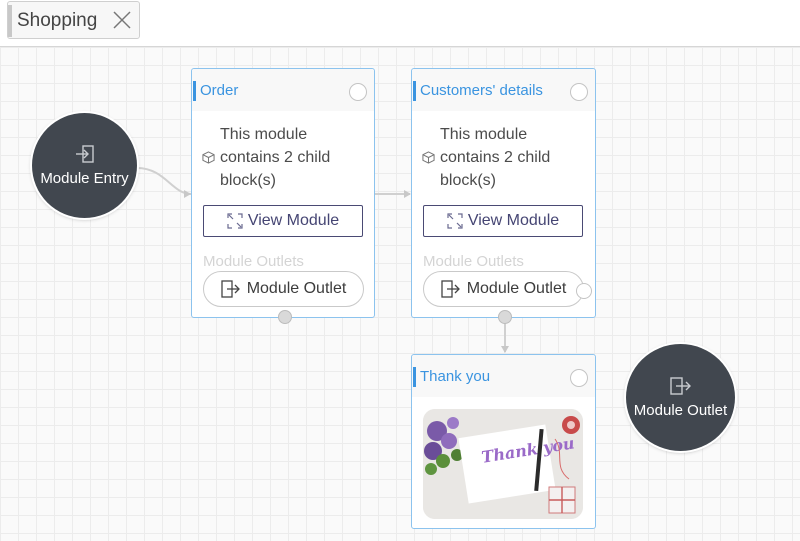 This screenshot has width=800, height=541. Describe the element at coordinates (219, 90) in the screenshot. I see `card-title: Order` at that location.